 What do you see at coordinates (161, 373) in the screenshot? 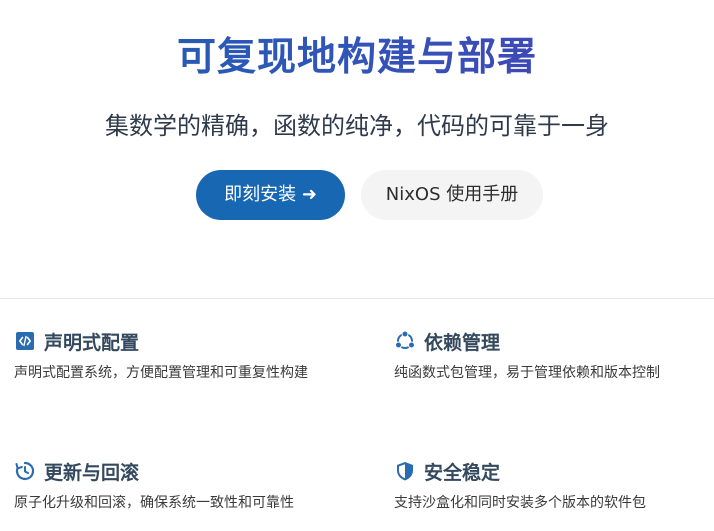
I see `feature-description: 声明式配置系统，方便配置管理和可重复性构建` at bounding box center [161, 373].